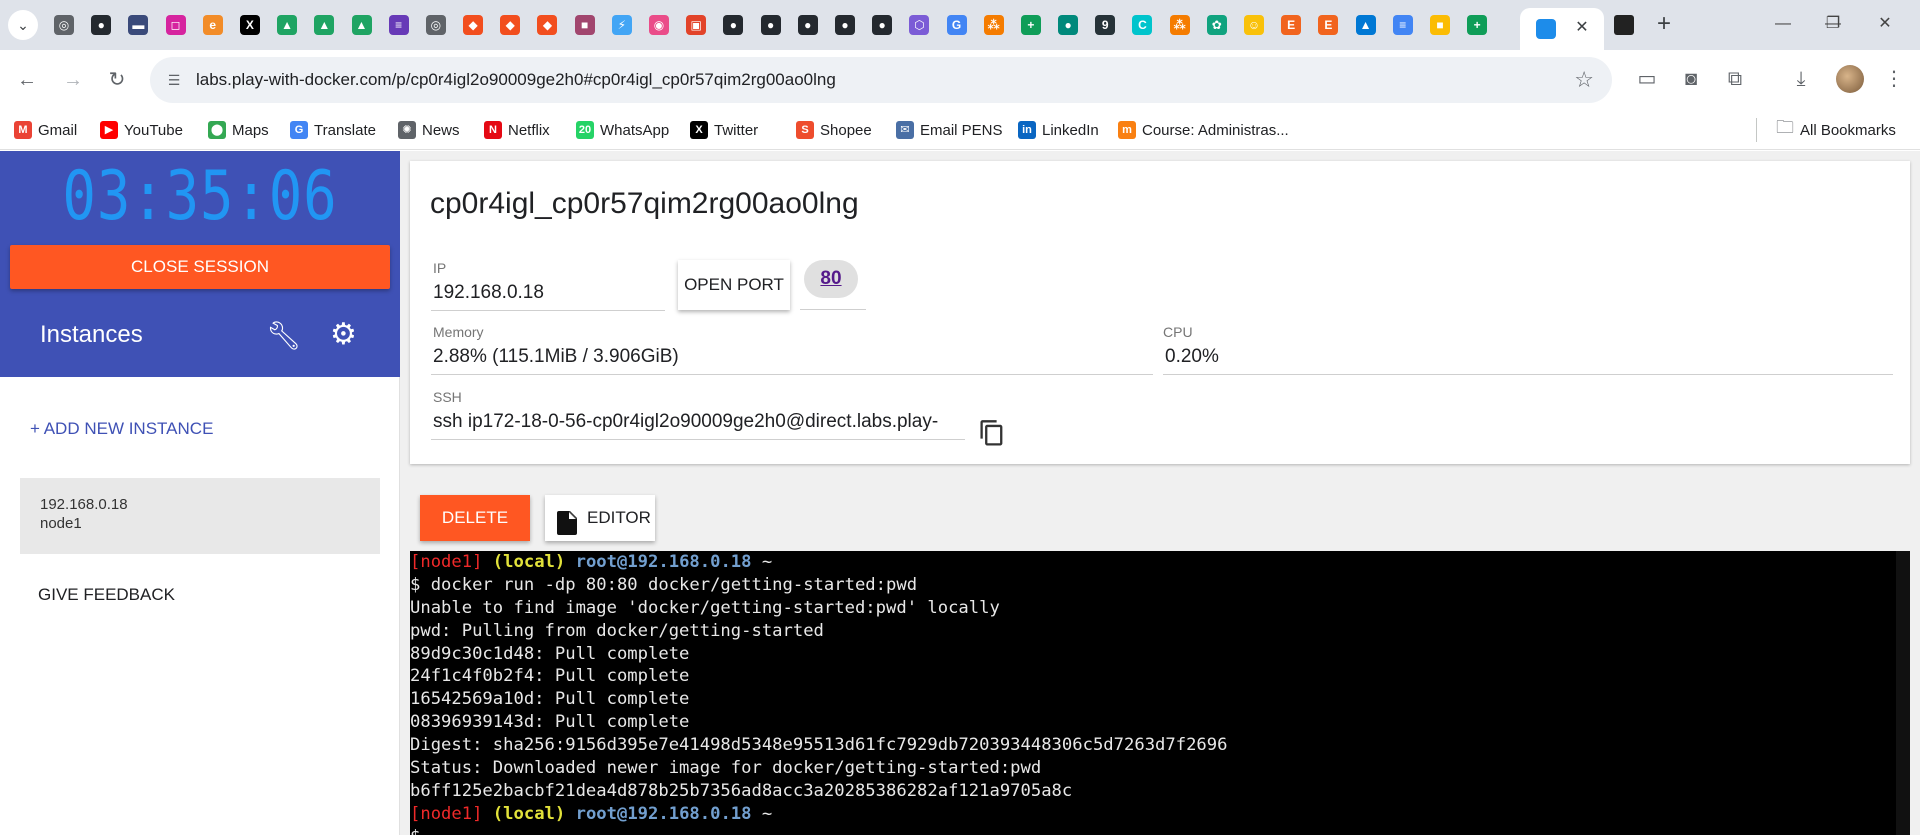 The width and height of the screenshot is (1920, 835). What do you see at coordinates (724, 130) in the screenshot?
I see `bookmark-twitter: X Twitter` at bounding box center [724, 130].